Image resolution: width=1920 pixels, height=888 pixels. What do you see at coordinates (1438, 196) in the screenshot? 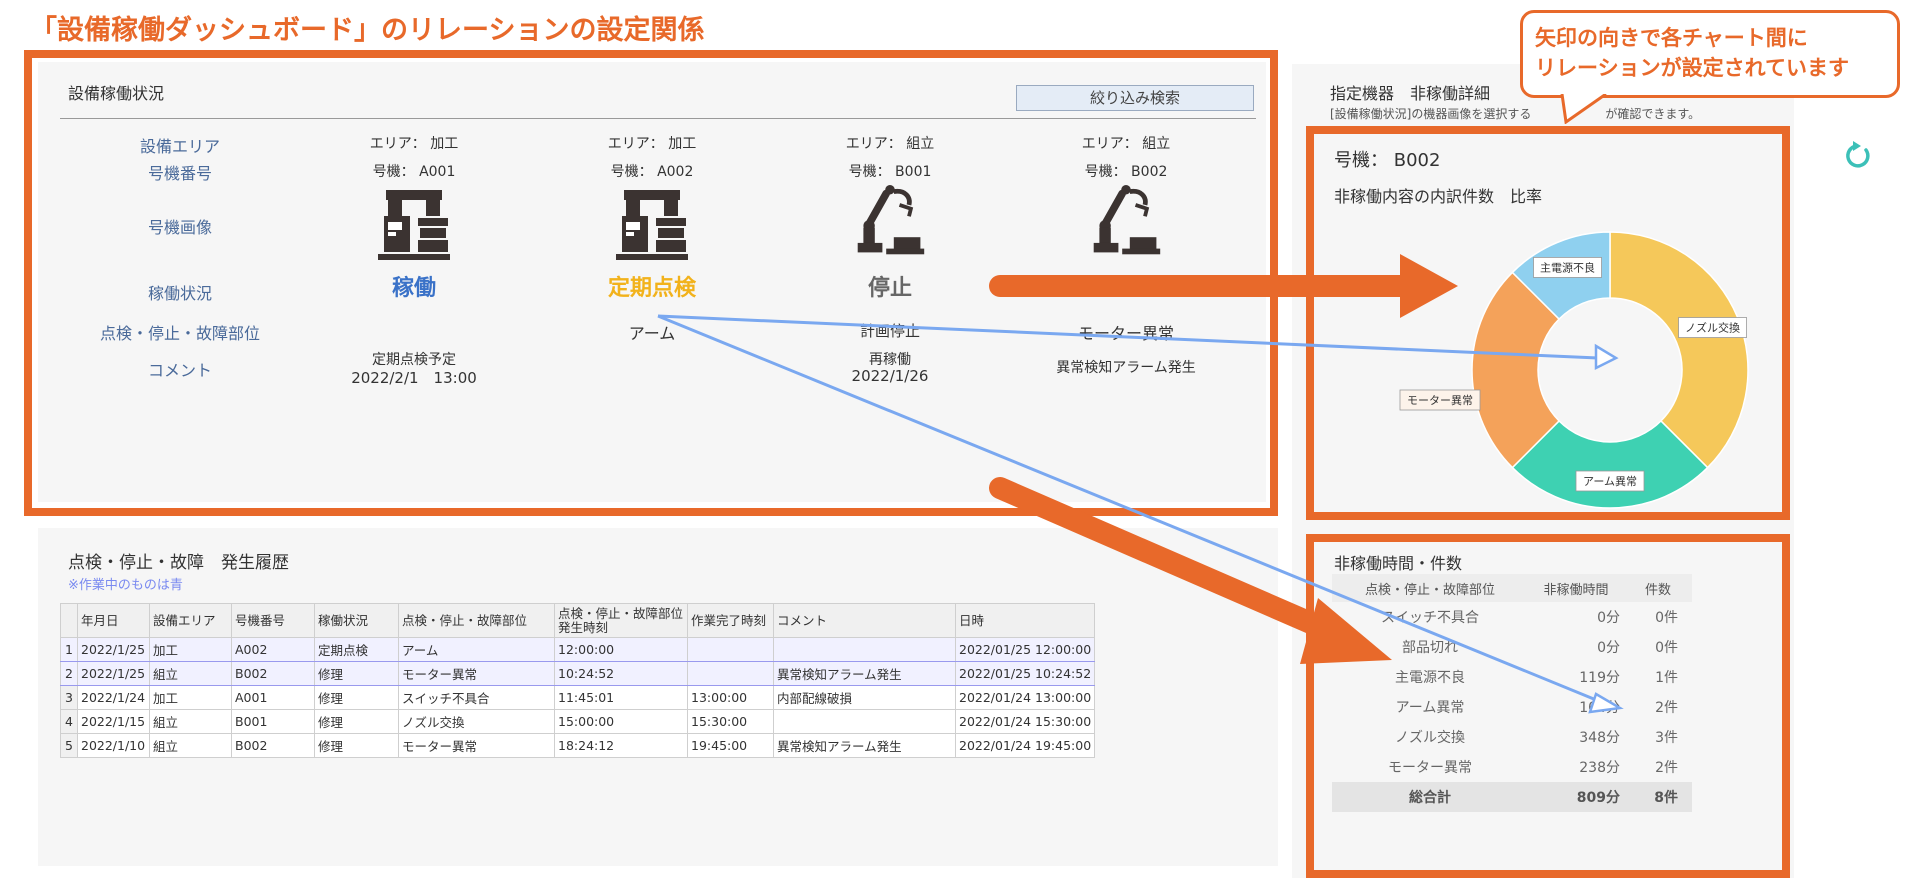
I see `chart-title: 非稼働内容の内訳件数 比率` at bounding box center [1438, 196].